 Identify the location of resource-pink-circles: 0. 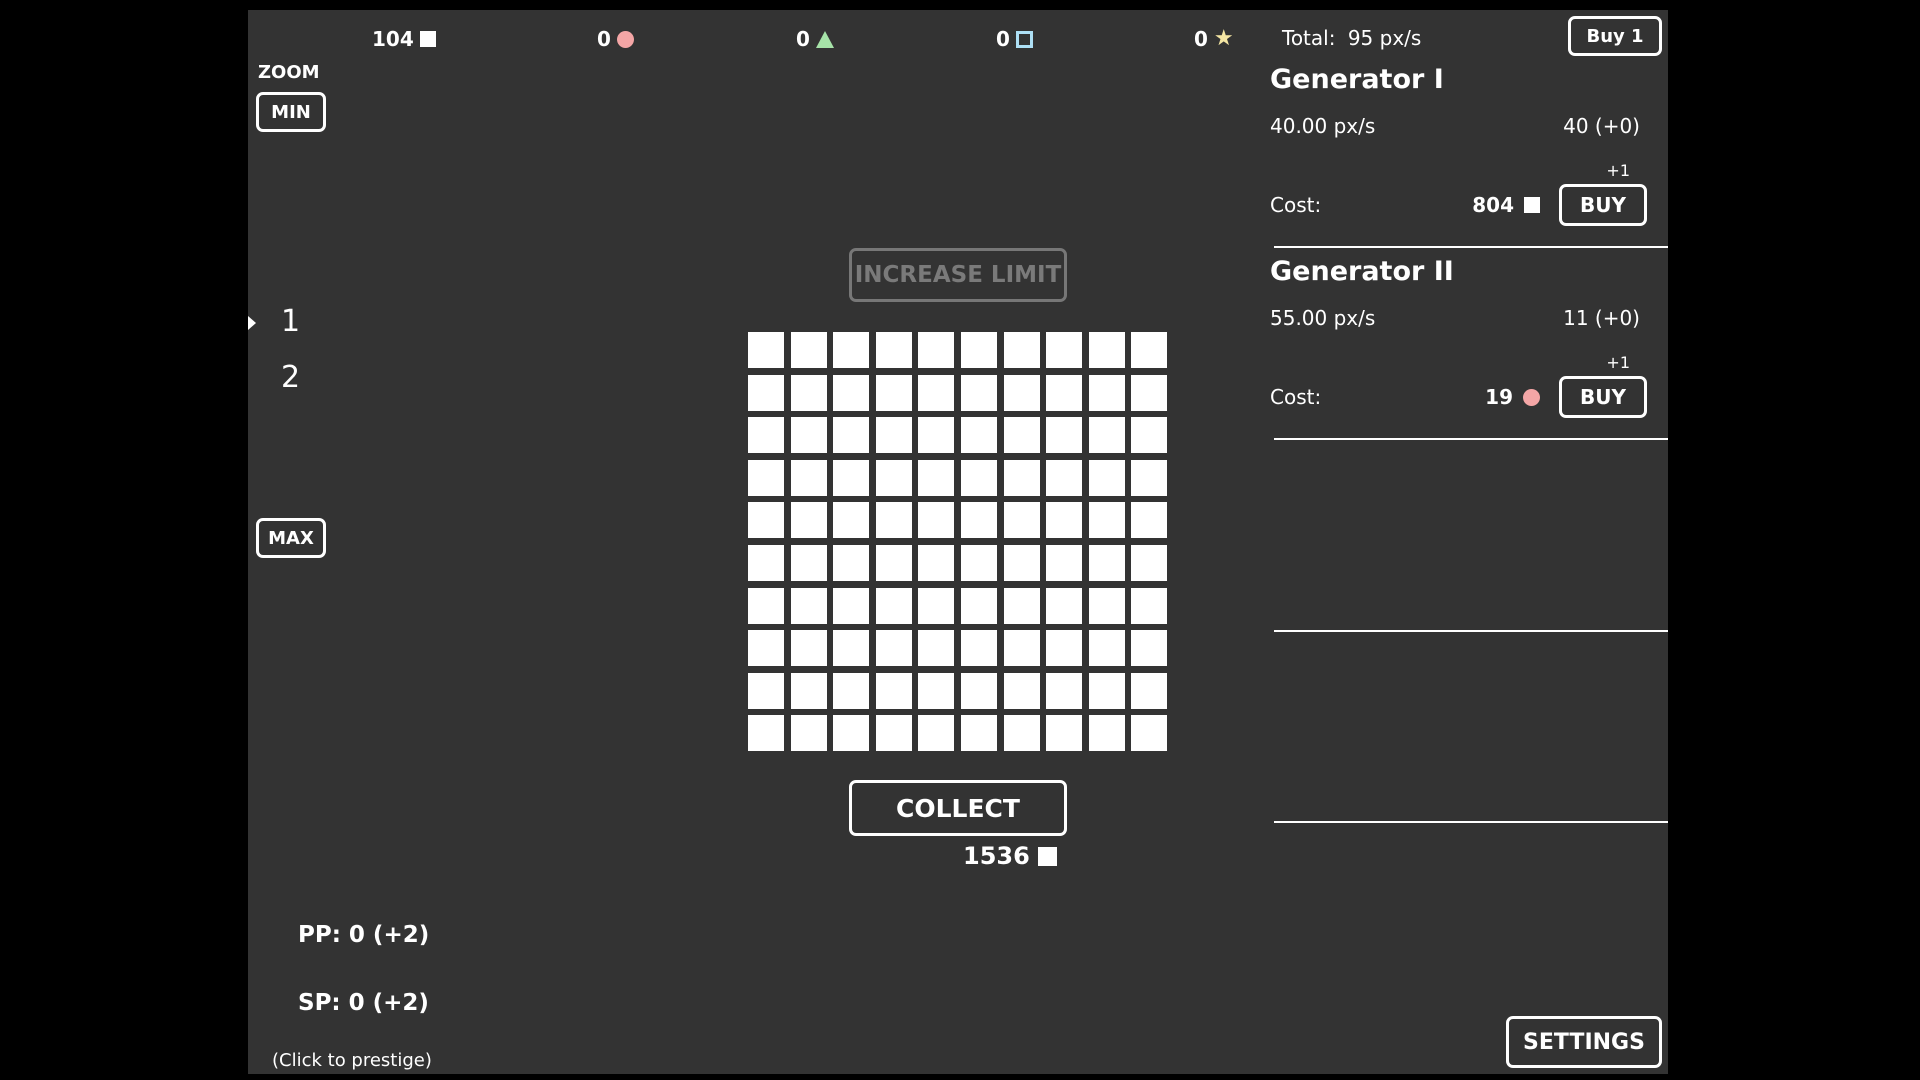
(615, 39).